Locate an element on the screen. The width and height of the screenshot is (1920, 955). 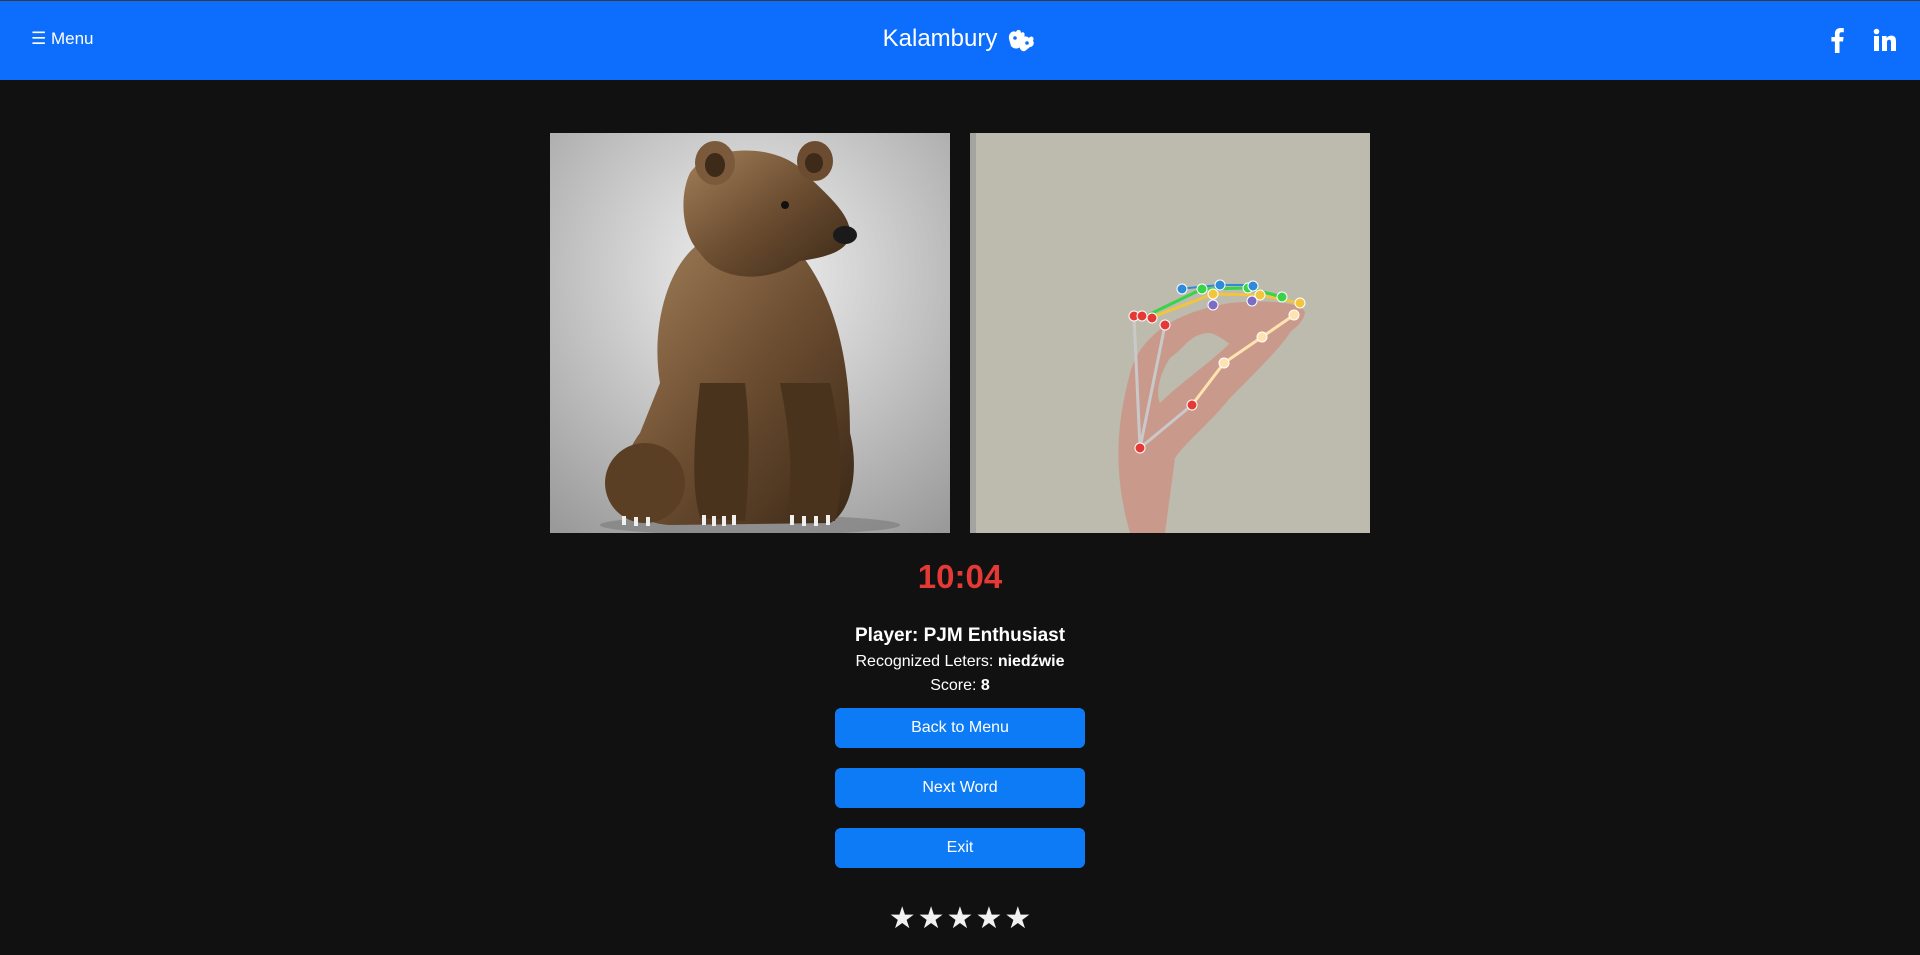
bear-picture is located at coordinates (750, 333).